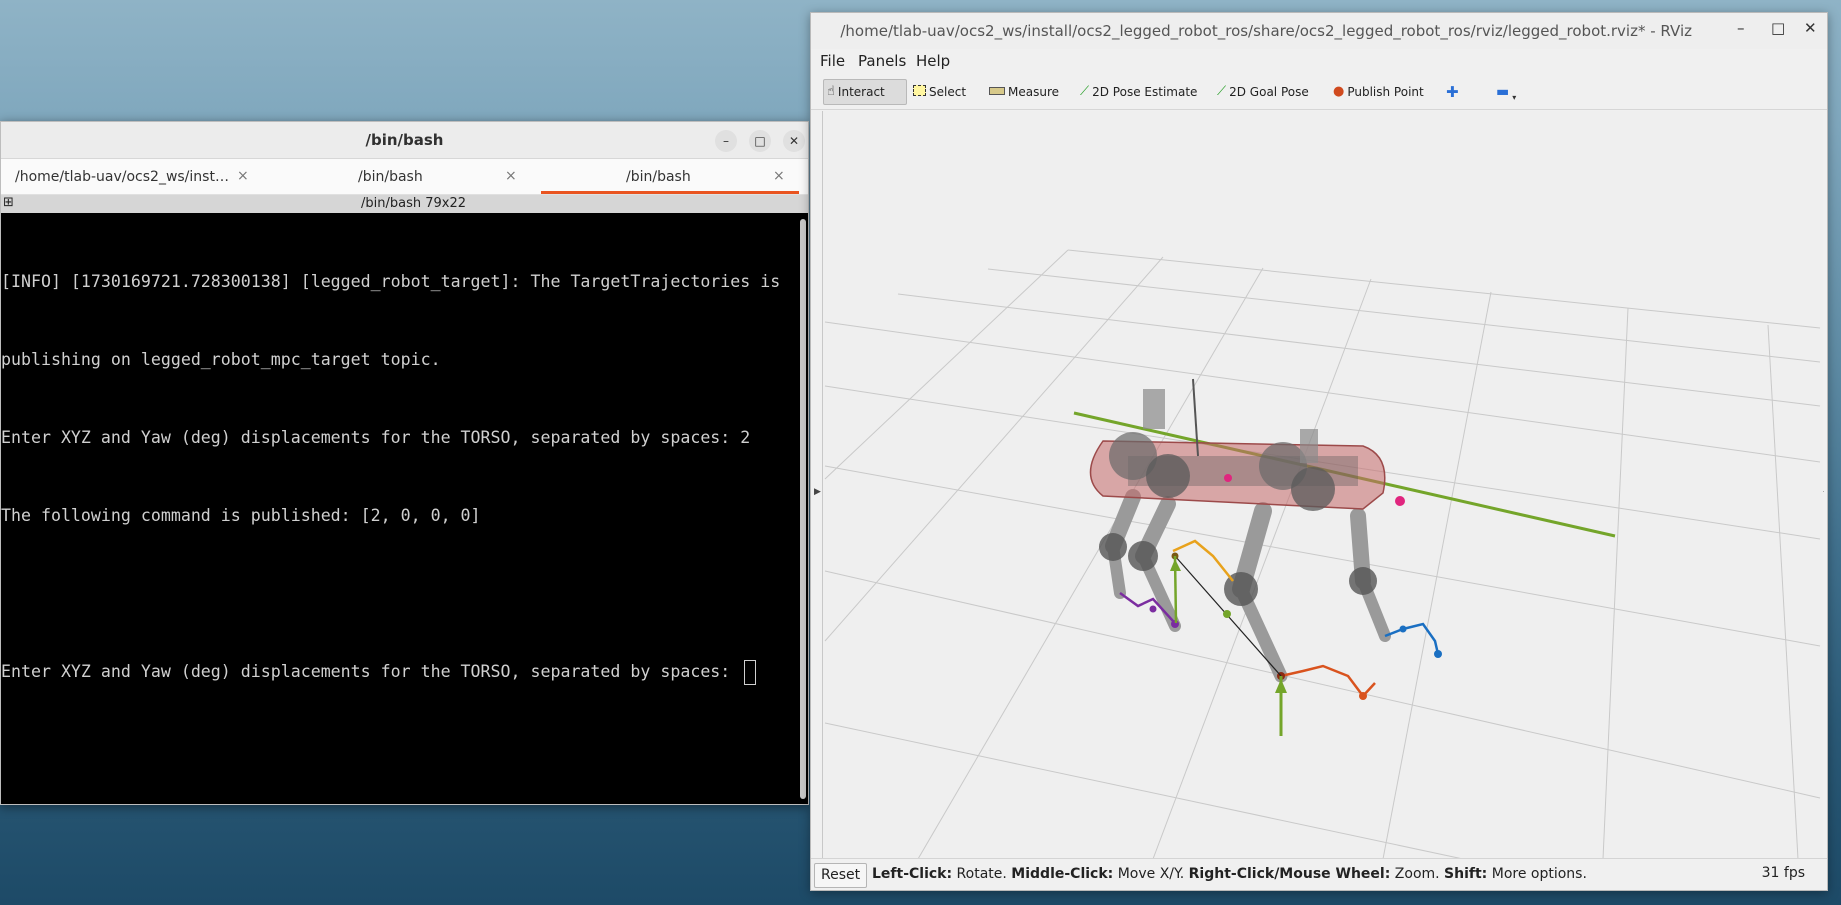 Image resolution: width=1841 pixels, height=905 pixels. I want to click on rear-left-foot-trajectory, so click(1203, 560).